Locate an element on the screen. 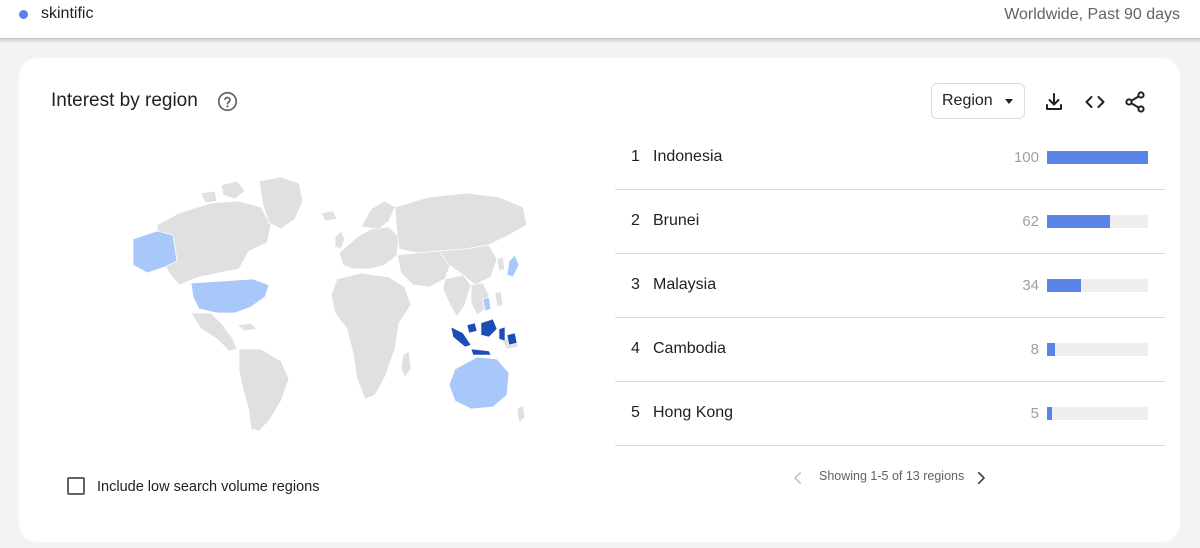  low-volume-checkbox is located at coordinates (76, 486).